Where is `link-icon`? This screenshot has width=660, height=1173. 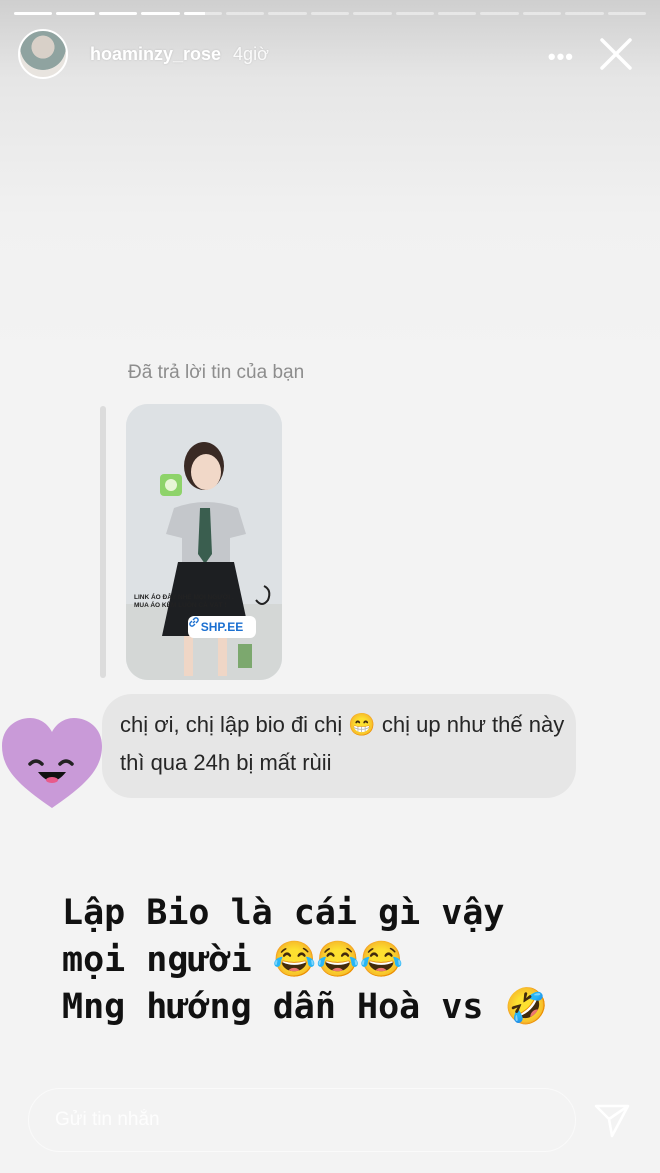 link-icon is located at coordinates (194, 622).